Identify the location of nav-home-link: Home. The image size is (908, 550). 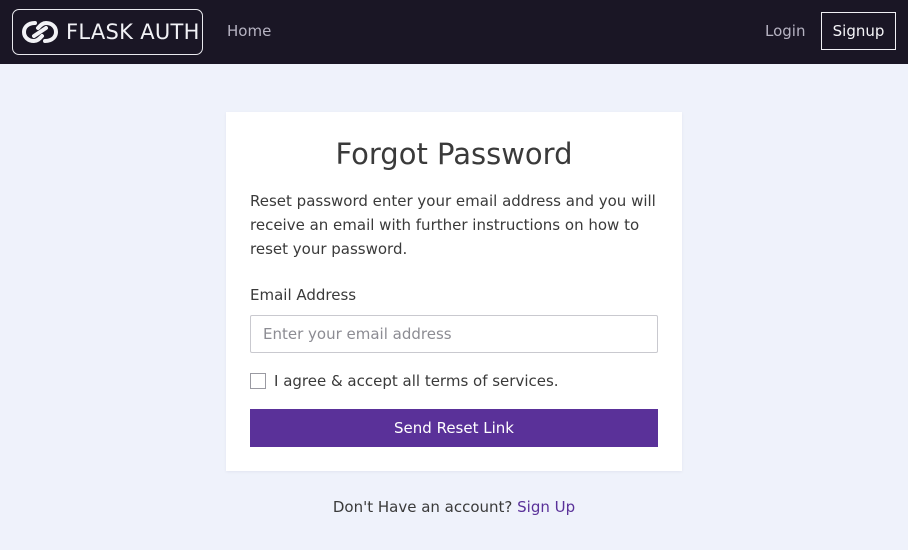
(249, 31).